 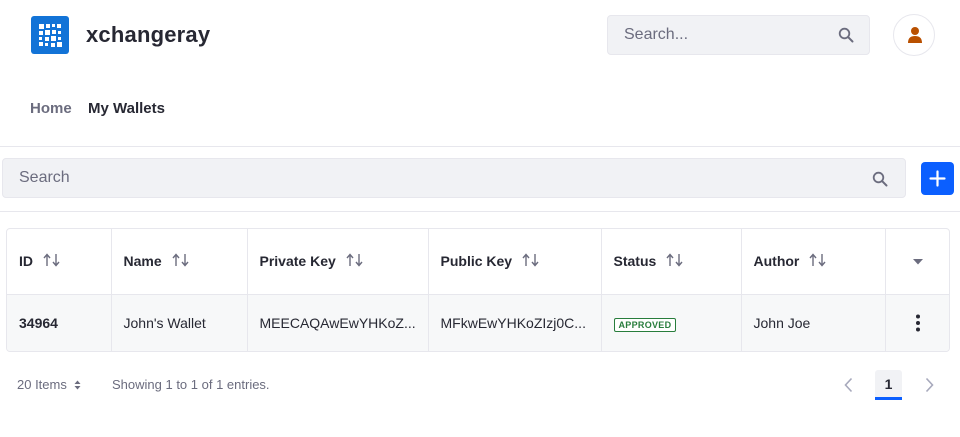 I want to click on column-header-id: ID, so click(x=59, y=261).